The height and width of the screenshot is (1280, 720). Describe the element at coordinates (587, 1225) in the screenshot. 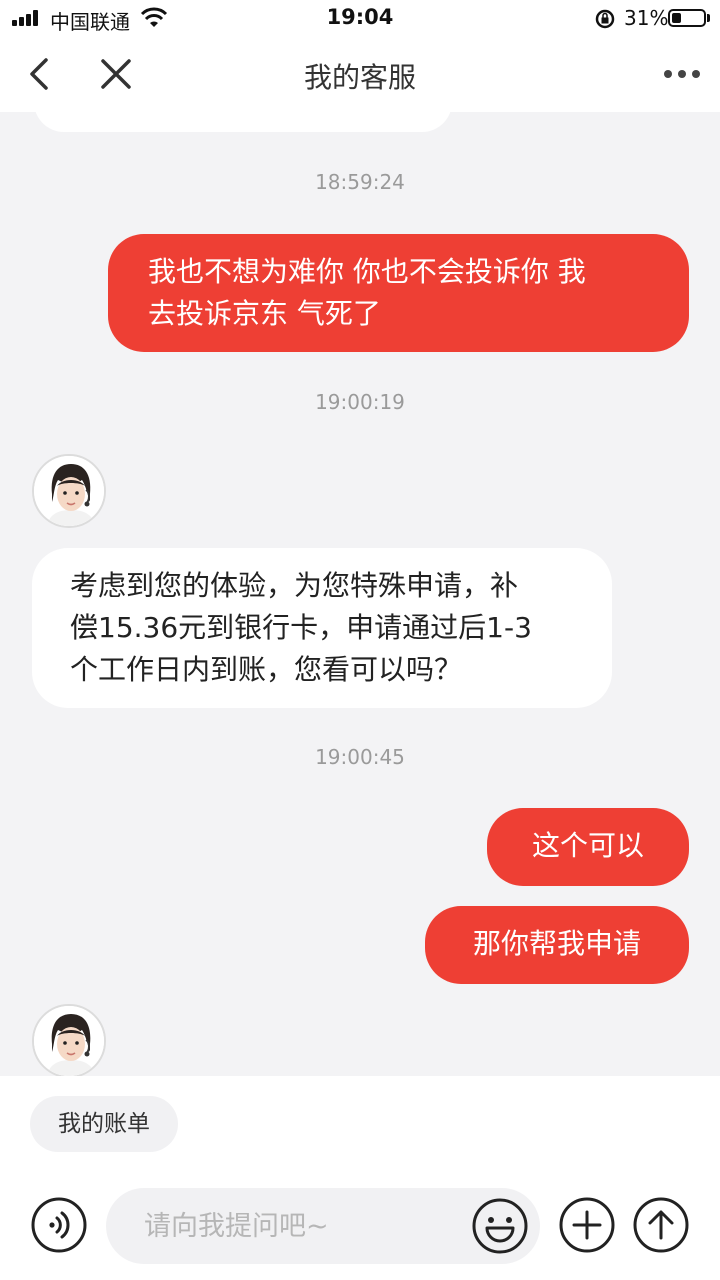

I see `plus-icon` at that location.